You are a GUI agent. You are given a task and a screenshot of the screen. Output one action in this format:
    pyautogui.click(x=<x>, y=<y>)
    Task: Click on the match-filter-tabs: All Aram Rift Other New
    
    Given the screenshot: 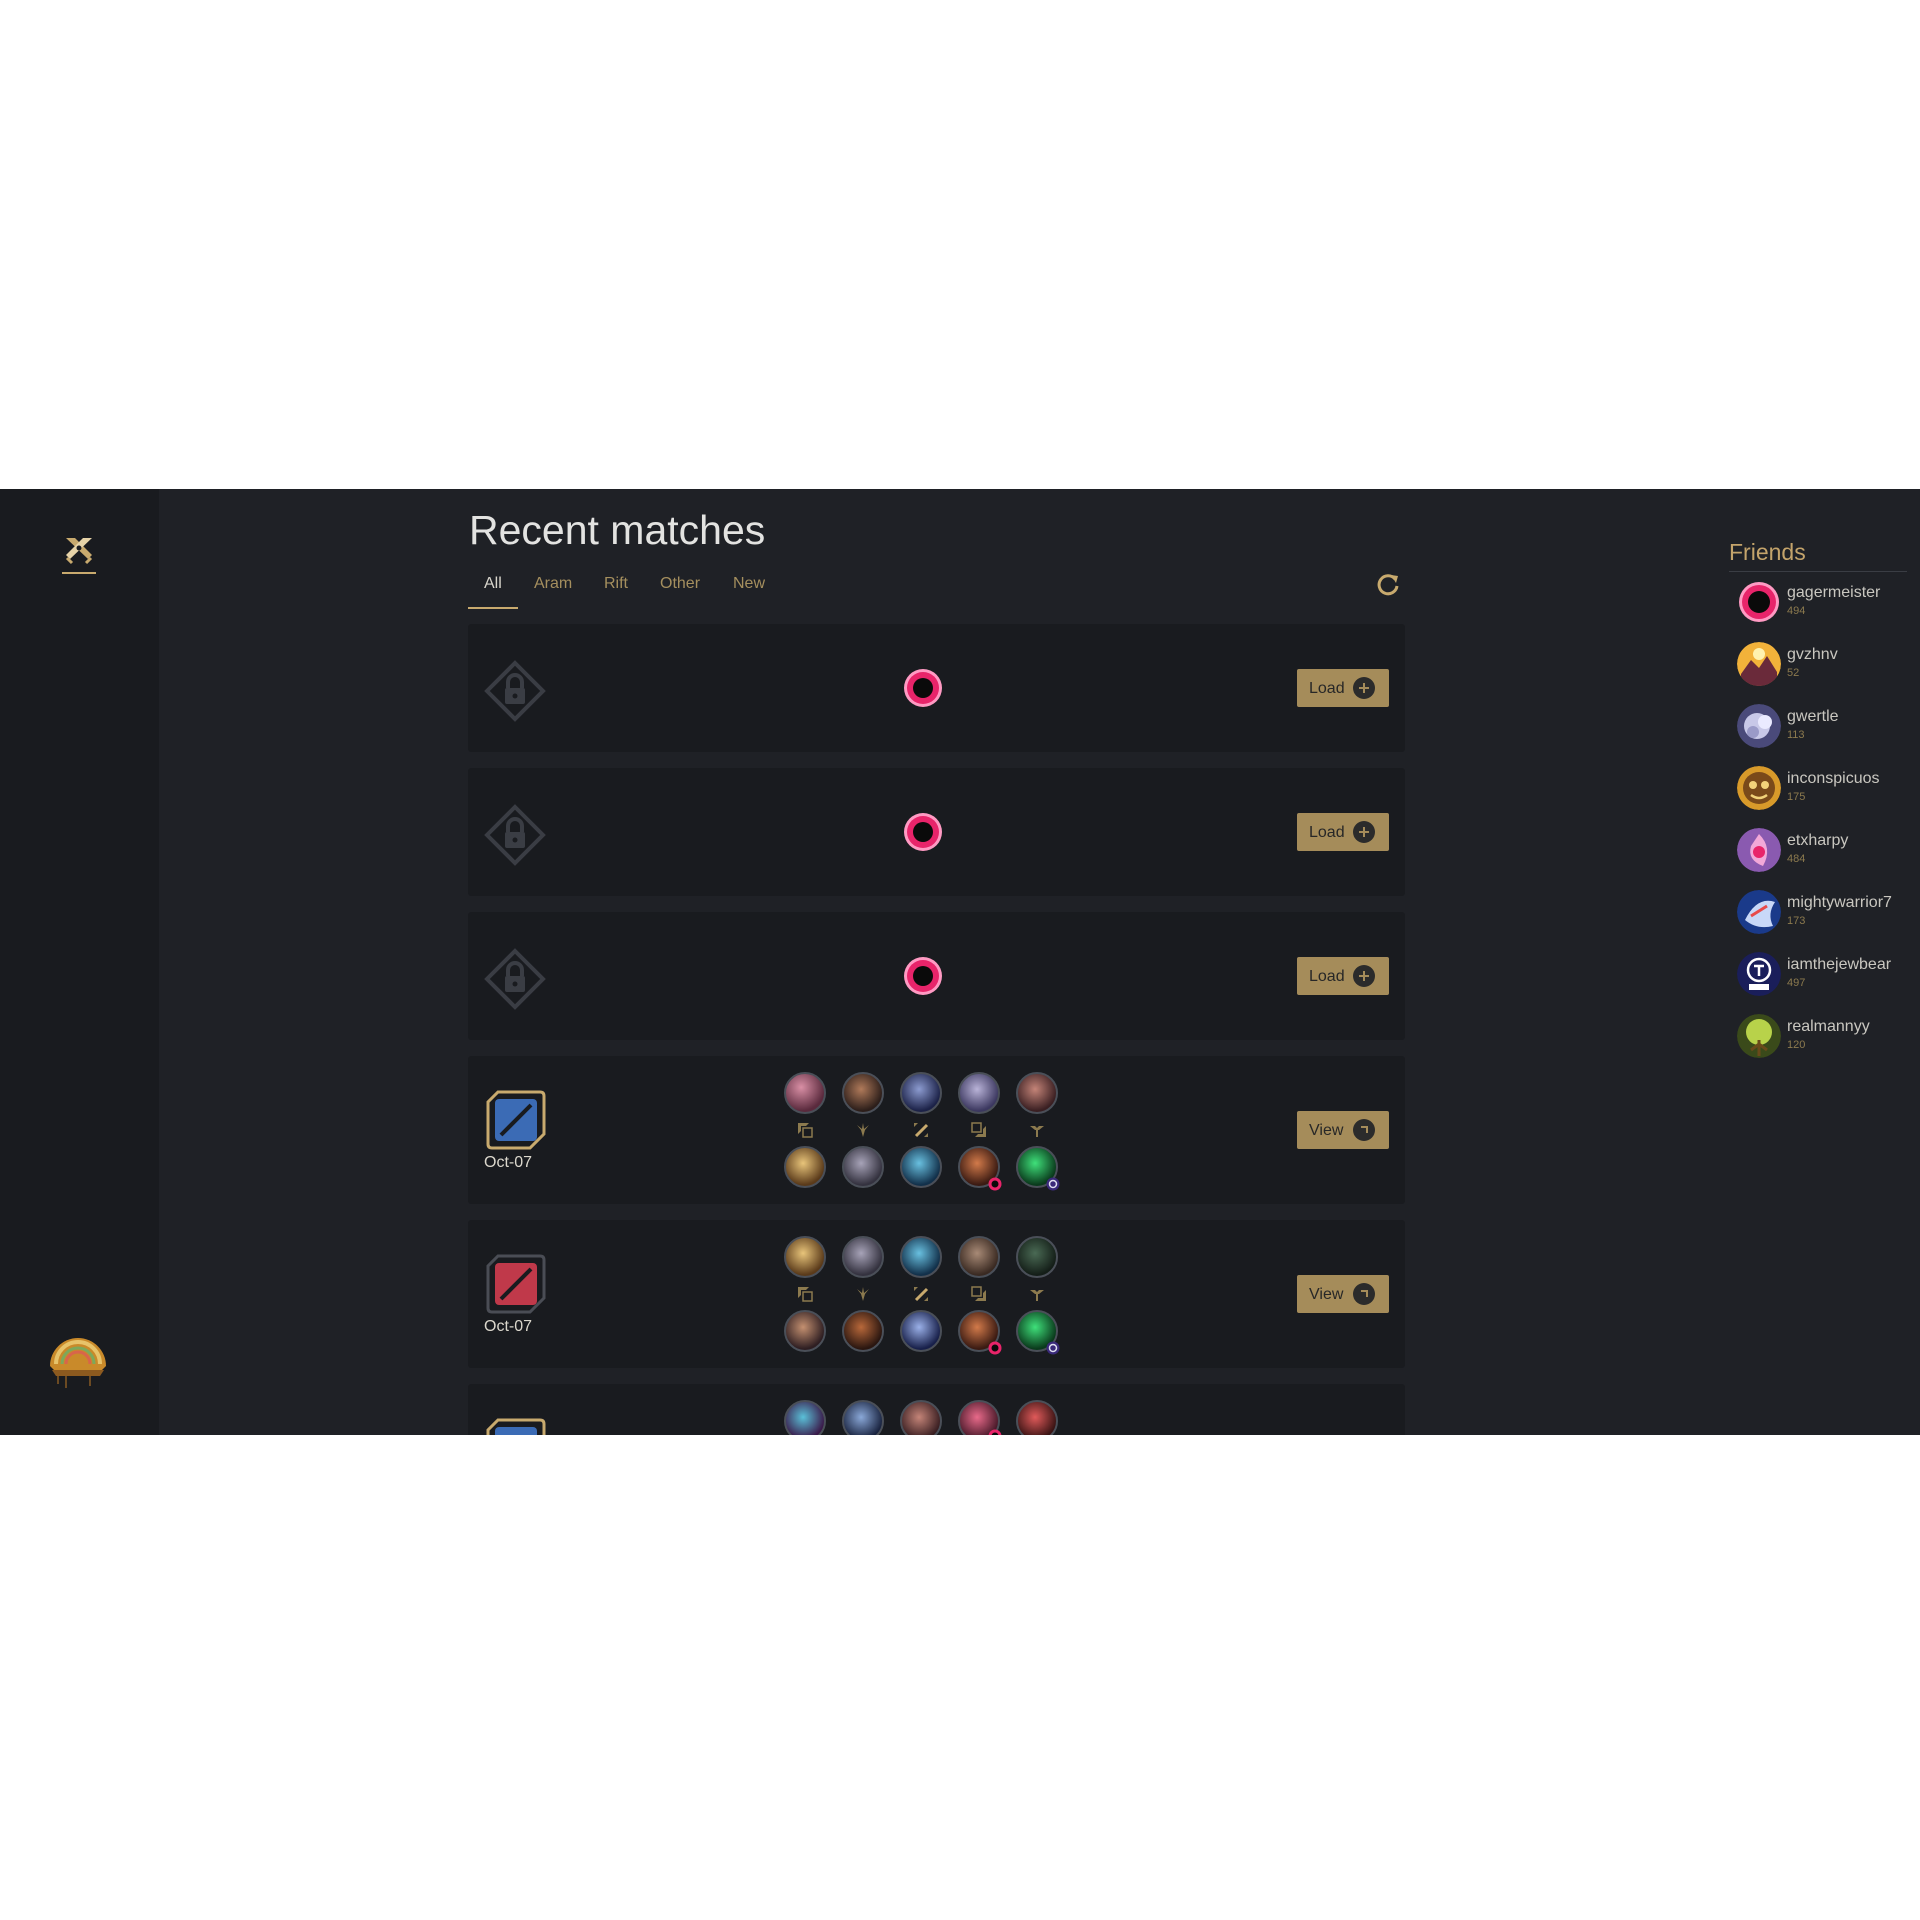 What is the action you would take?
    pyautogui.click(x=938, y=592)
    